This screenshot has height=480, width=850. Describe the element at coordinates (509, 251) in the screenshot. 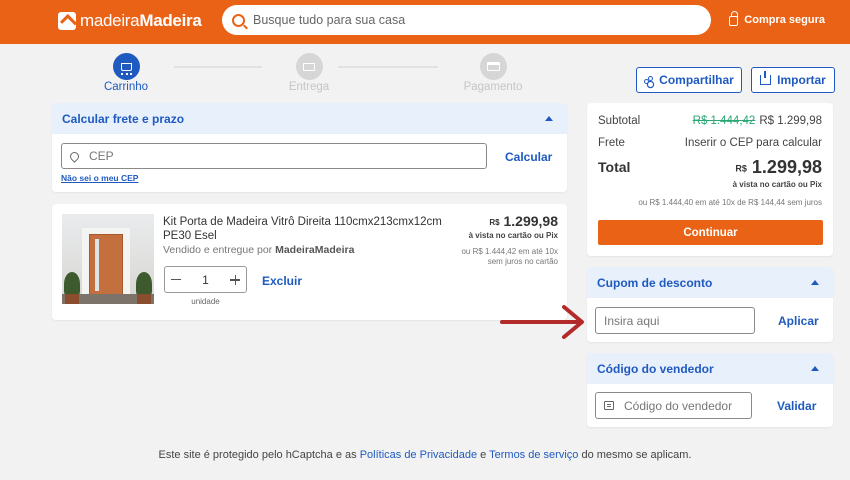

I see `item-installment-line1: ou R$ 1.444,42 em até 10x` at that location.